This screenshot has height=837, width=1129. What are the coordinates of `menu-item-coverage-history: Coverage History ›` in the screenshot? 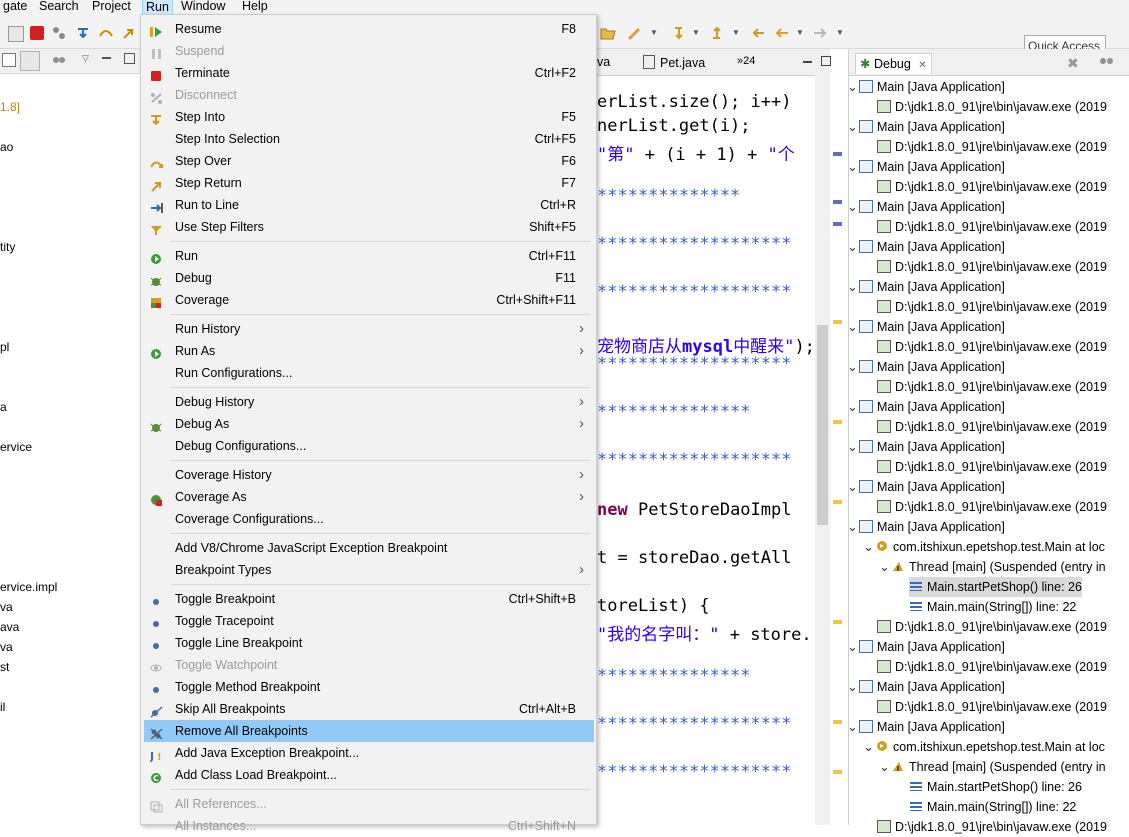 It's located at (369, 475).